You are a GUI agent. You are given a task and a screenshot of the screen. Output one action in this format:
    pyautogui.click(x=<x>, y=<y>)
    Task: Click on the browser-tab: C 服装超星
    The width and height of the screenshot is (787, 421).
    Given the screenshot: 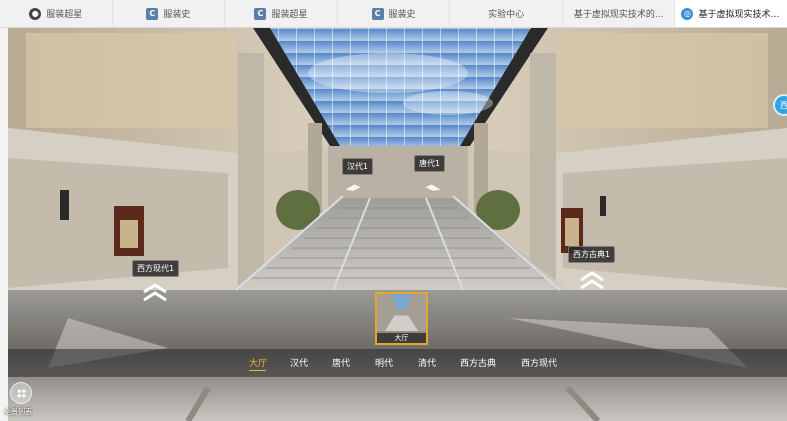 What is the action you would take?
    pyautogui.click(x=281, y=13)
    